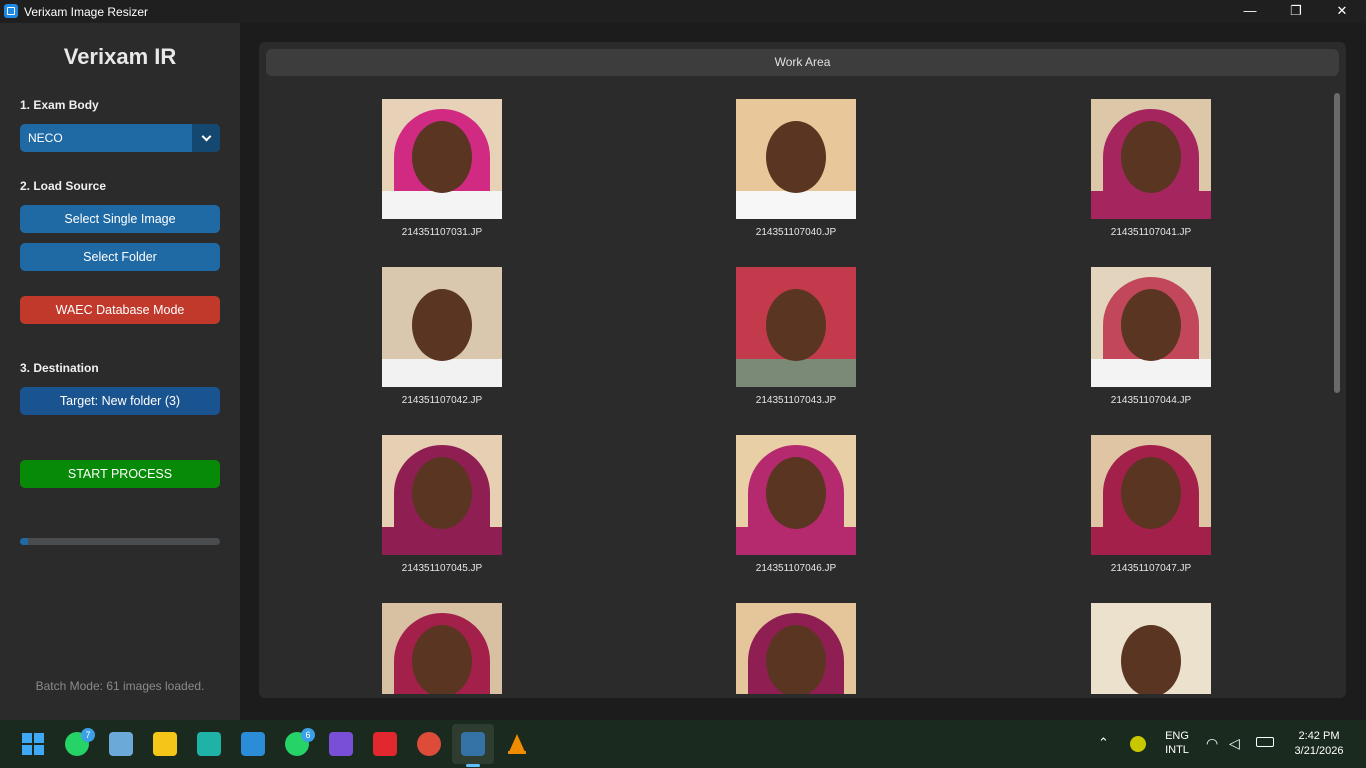 The image size is (1366, 768). I want to click on clock: 2:42 PM 3/21/2026, so click(1319, 743).